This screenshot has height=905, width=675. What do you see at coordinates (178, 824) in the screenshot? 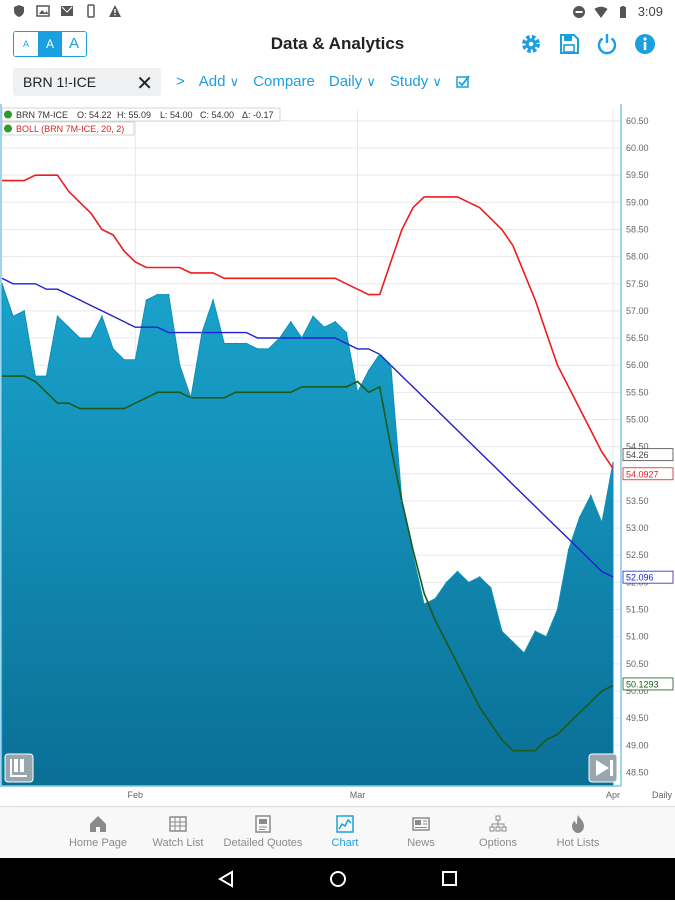
I see `grid-icon` at bounding box center [178, 824].